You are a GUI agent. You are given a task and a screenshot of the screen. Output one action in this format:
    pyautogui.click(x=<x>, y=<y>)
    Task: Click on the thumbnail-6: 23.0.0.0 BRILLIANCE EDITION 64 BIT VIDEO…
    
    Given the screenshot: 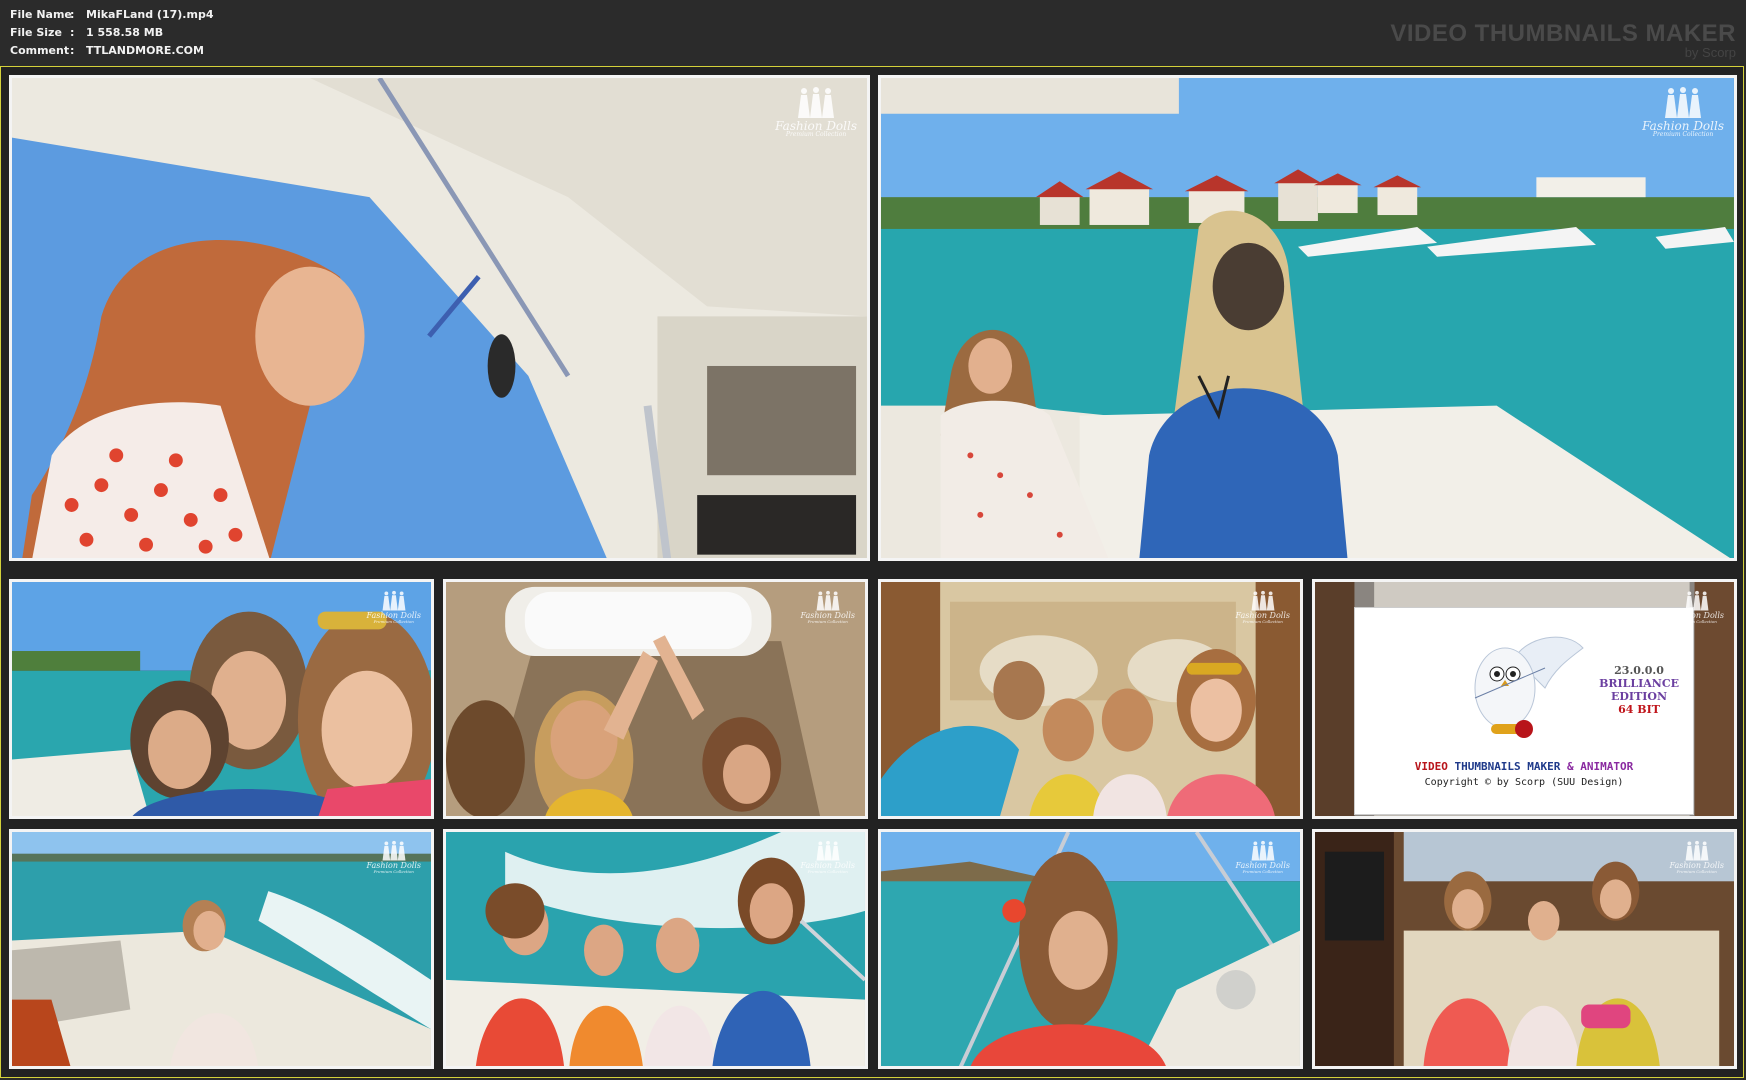 What is the action you would take?
    pyautogui.click(x=1524, y=699)
    